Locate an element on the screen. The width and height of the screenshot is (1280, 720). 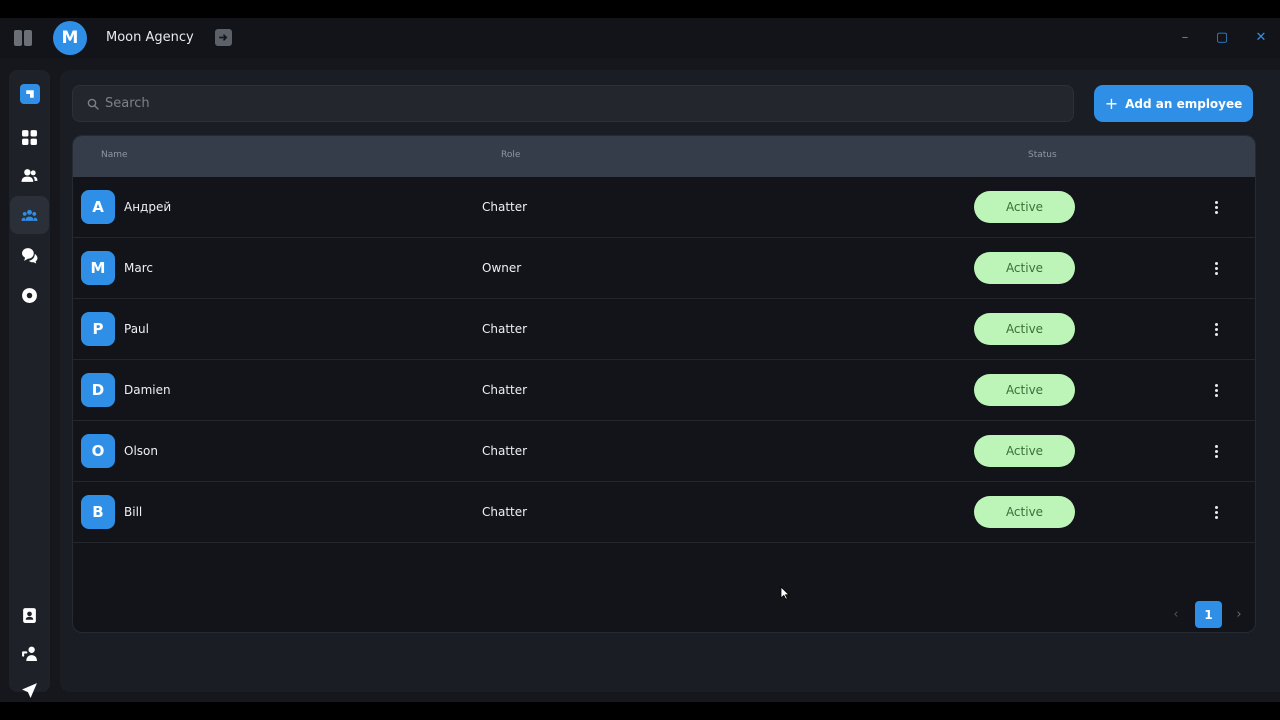
sidebar-item-access is located at coordinates (29, 653).